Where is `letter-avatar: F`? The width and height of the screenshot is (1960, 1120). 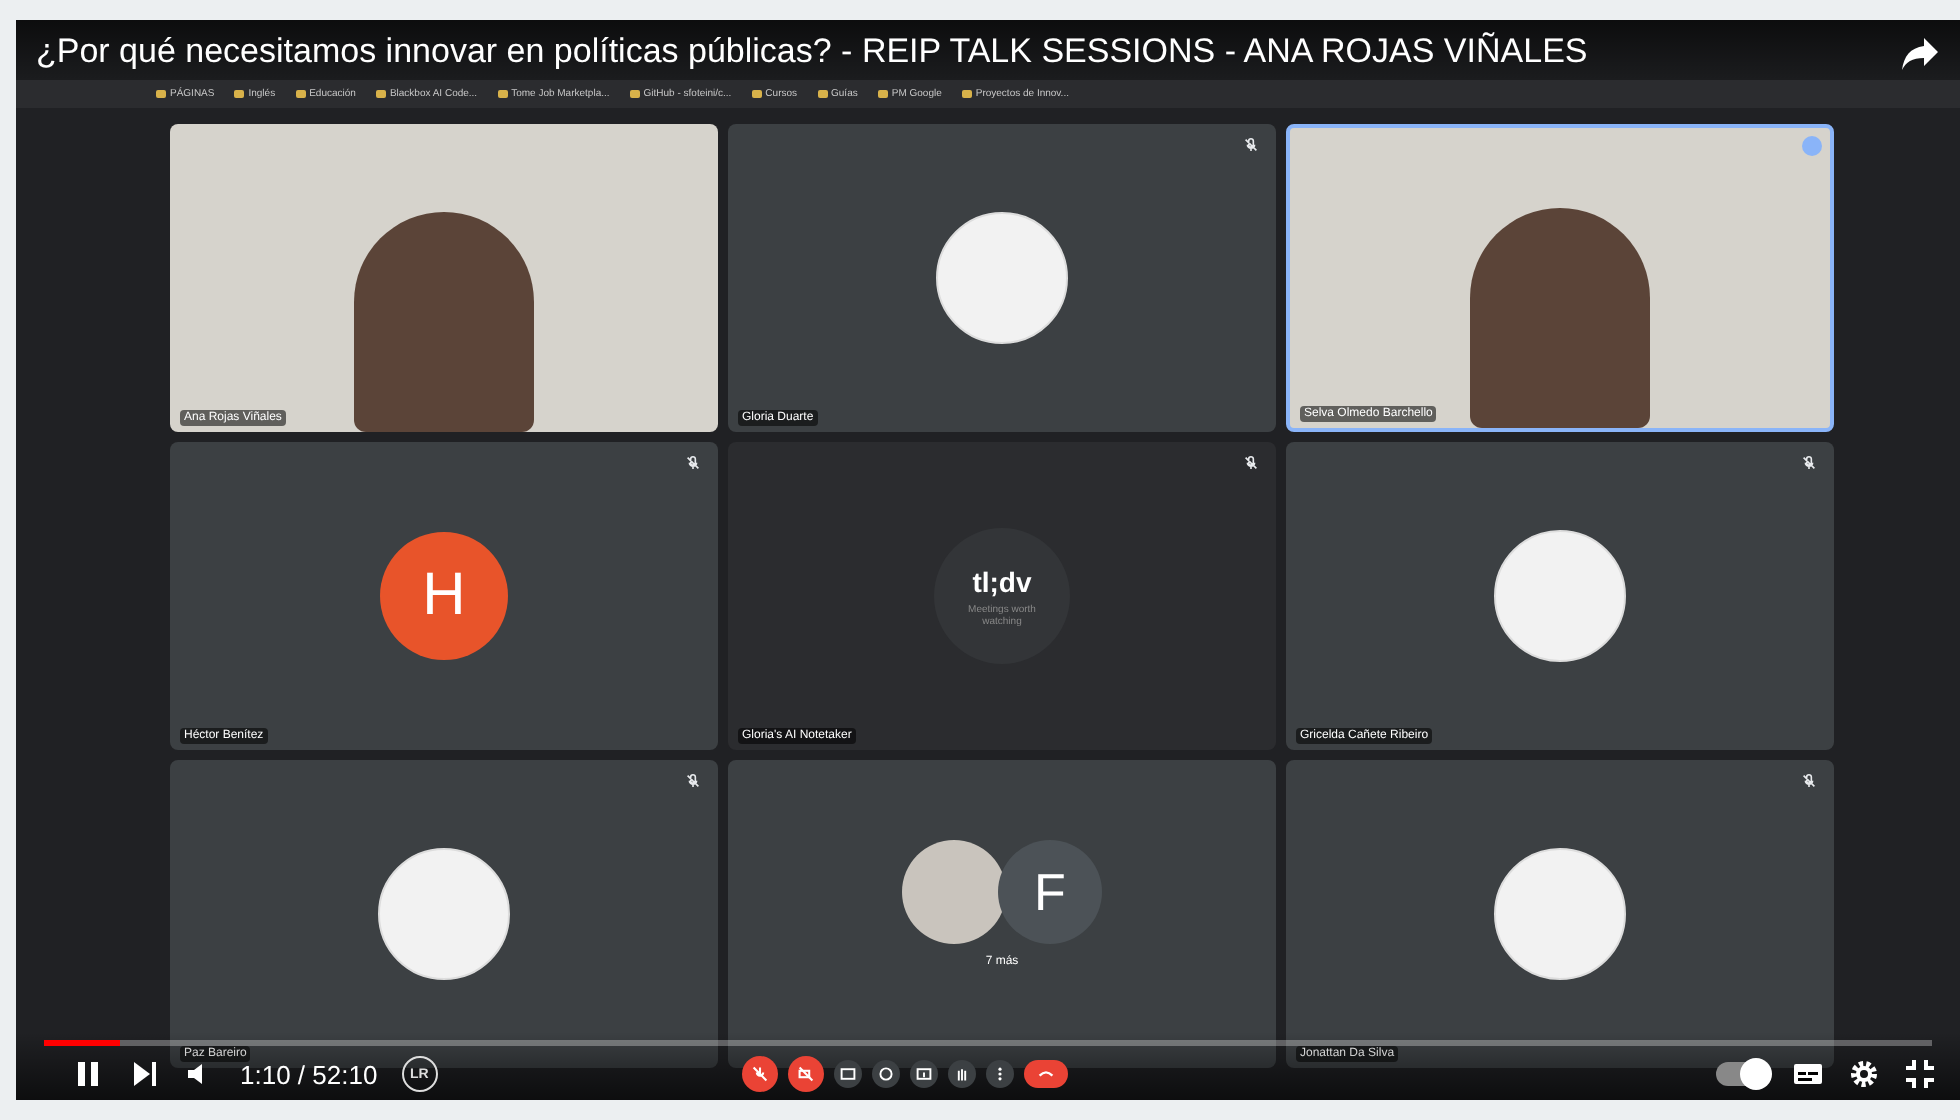
letter-avatar: F is located at coordinates (1050, 892).